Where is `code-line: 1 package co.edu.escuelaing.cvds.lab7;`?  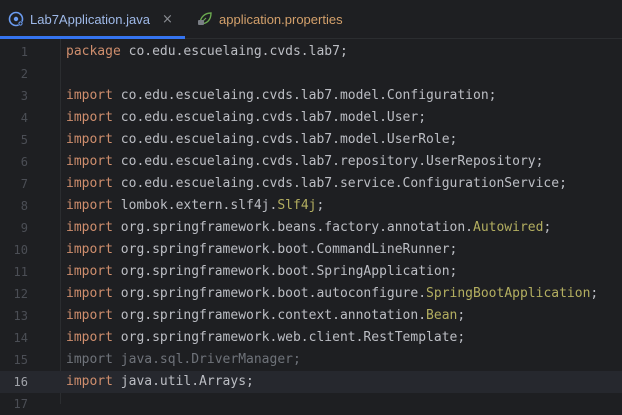 code-line: 1 package co.edu.escuelaing.cvds.lab7; is located at coordinates (311, 52).